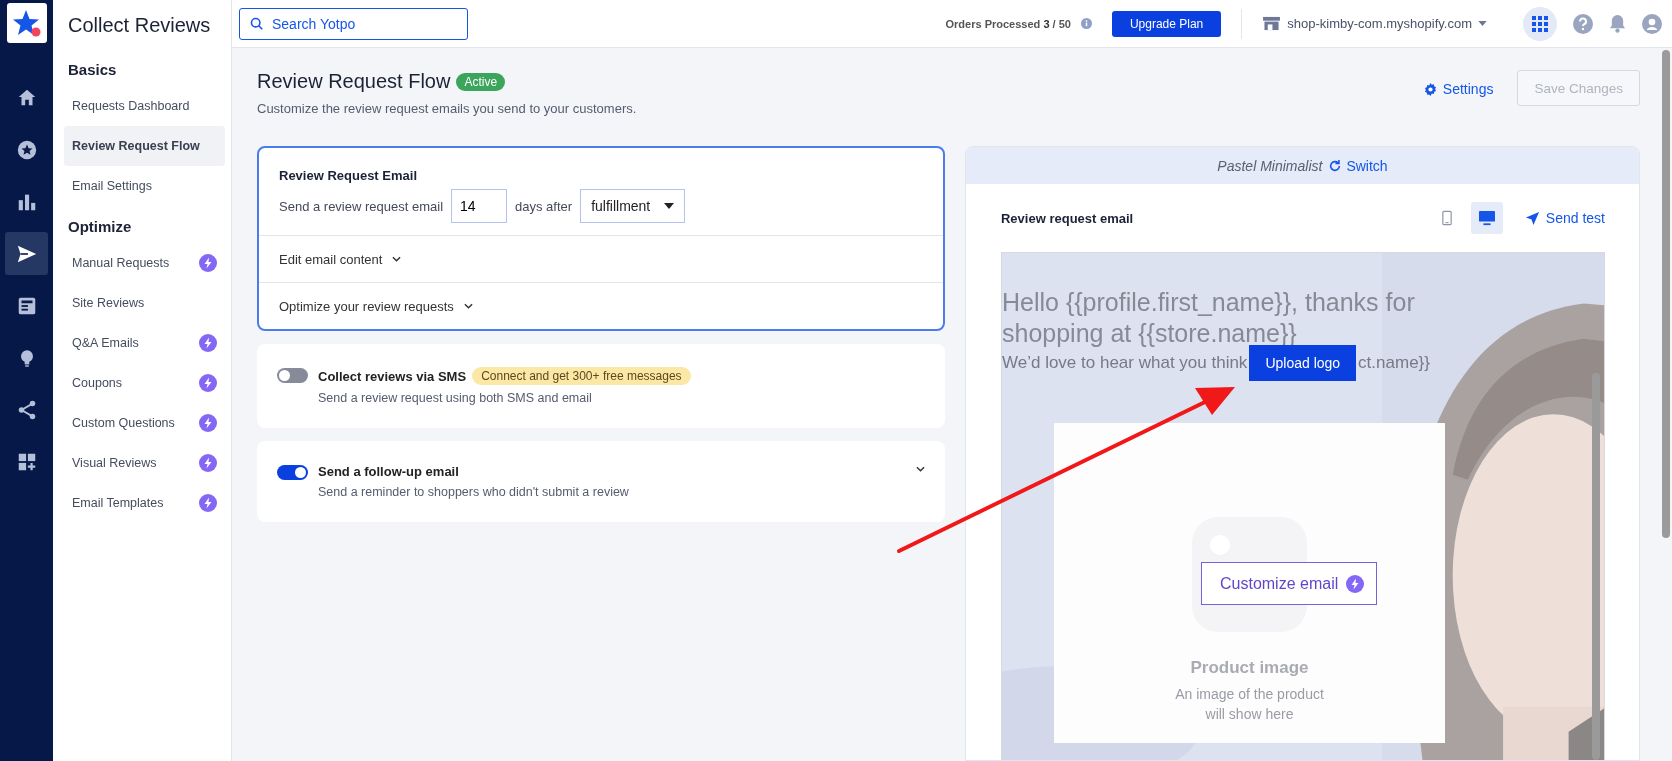 This screenshot has height=761, width=1672. Describe the element at coordinates (1394, 363) in the screenshot. I see `intro-text: ct.name}}` at that location.